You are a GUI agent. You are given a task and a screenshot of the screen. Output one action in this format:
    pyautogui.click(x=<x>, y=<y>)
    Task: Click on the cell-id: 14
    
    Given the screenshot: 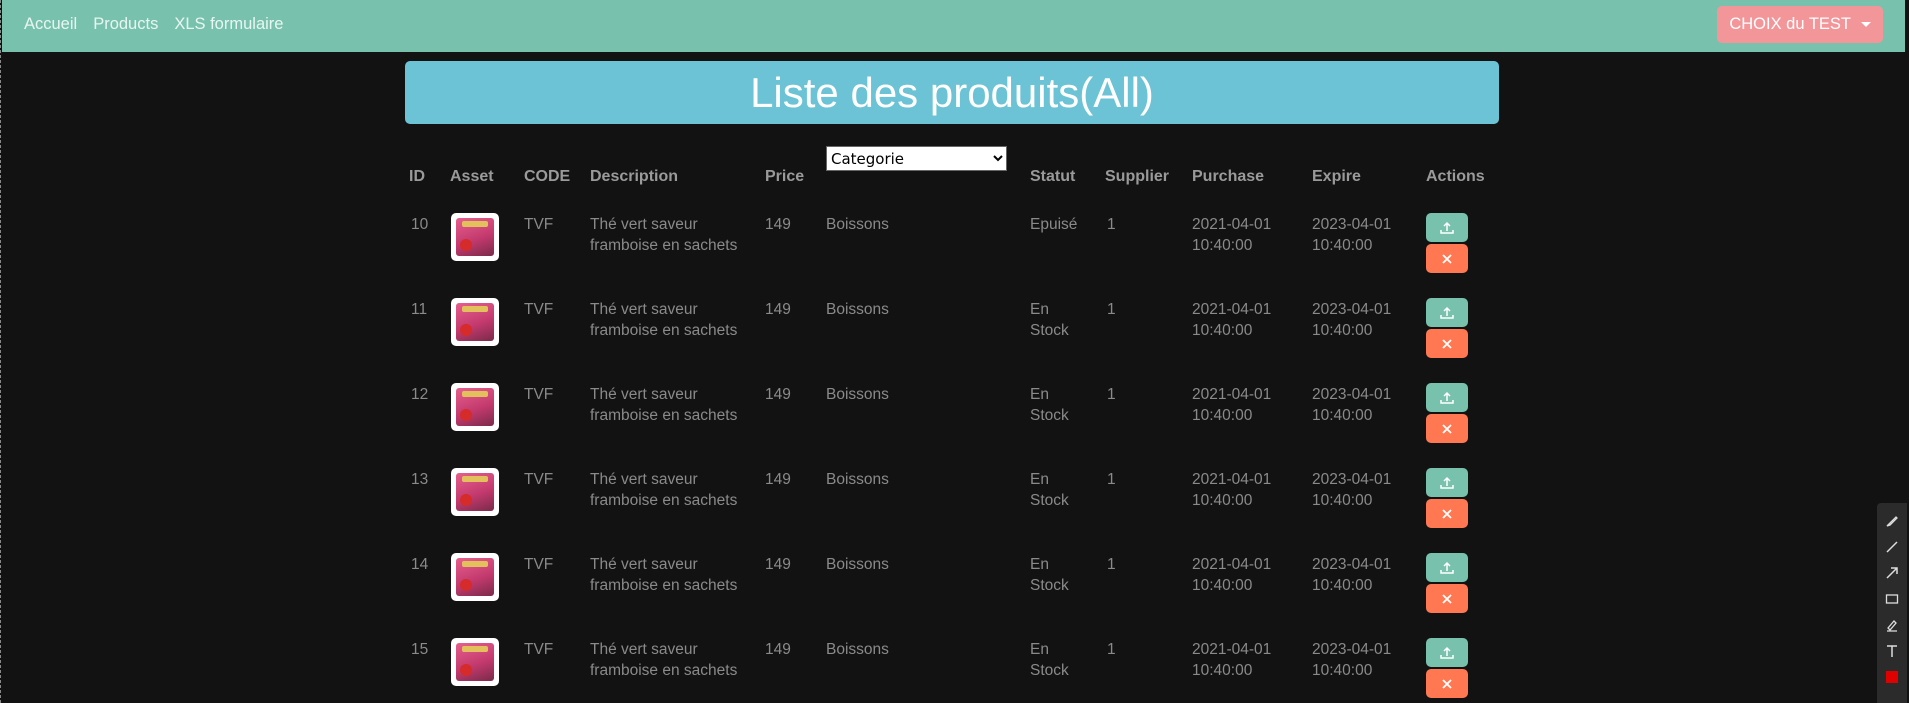 What is the action you would take?
    pyautogui.click(x=420, y=564)
    